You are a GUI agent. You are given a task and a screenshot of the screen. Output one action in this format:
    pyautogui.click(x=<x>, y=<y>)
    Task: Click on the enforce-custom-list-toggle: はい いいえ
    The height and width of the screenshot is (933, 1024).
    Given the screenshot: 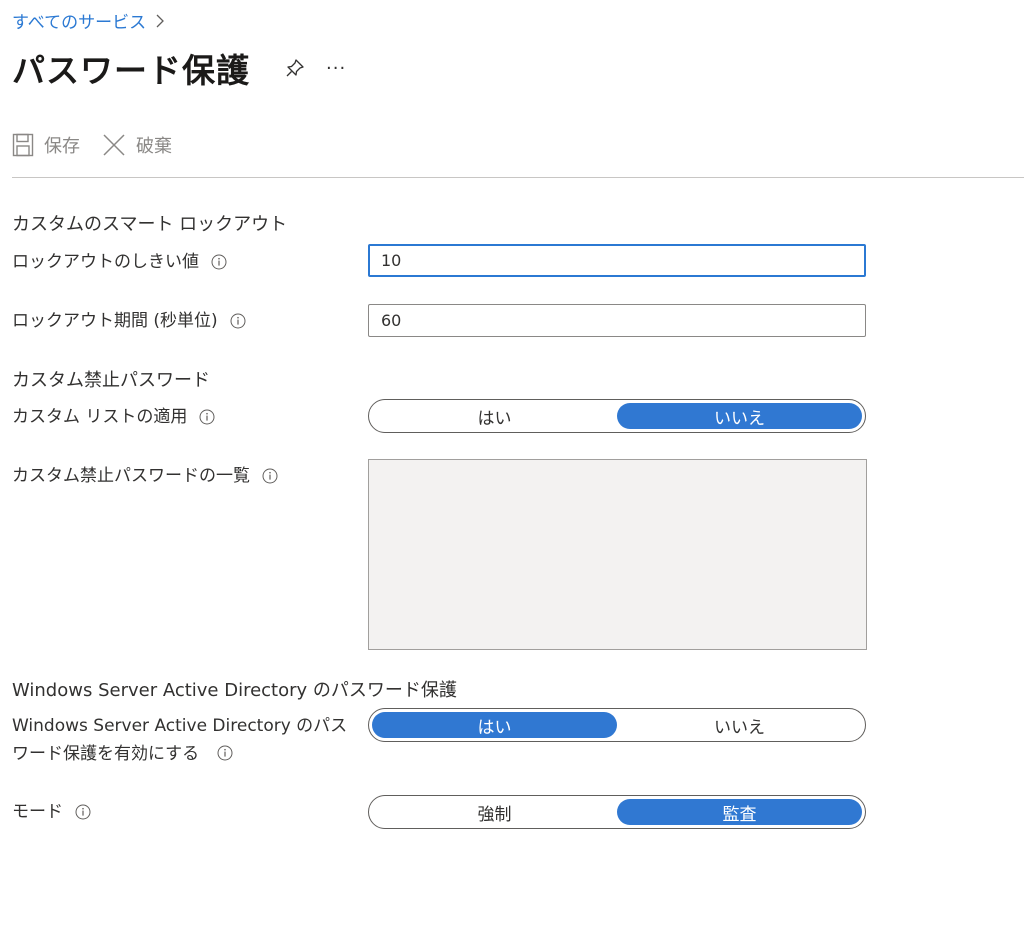 What is the action you would take?
    pyautogui.click(x=617, y=416)
    